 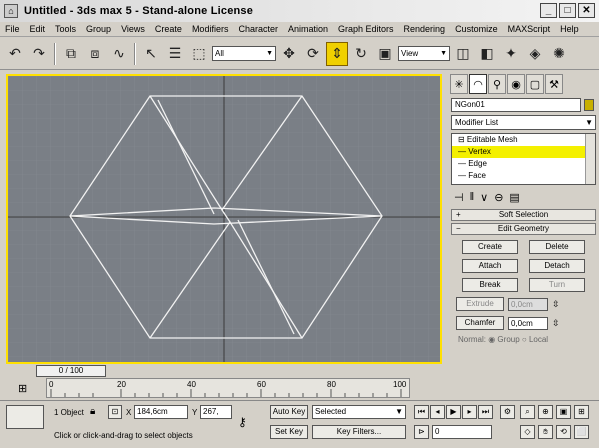 I want to click on pan-icon: ✋︎, so click(x=545, y=432).